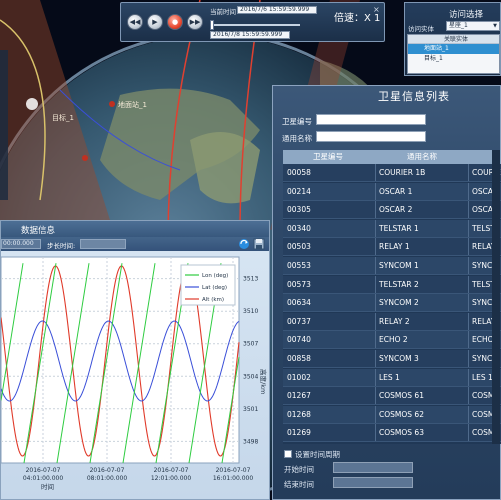  I want to click on list-item: 地面站_1, so click(453, 49).